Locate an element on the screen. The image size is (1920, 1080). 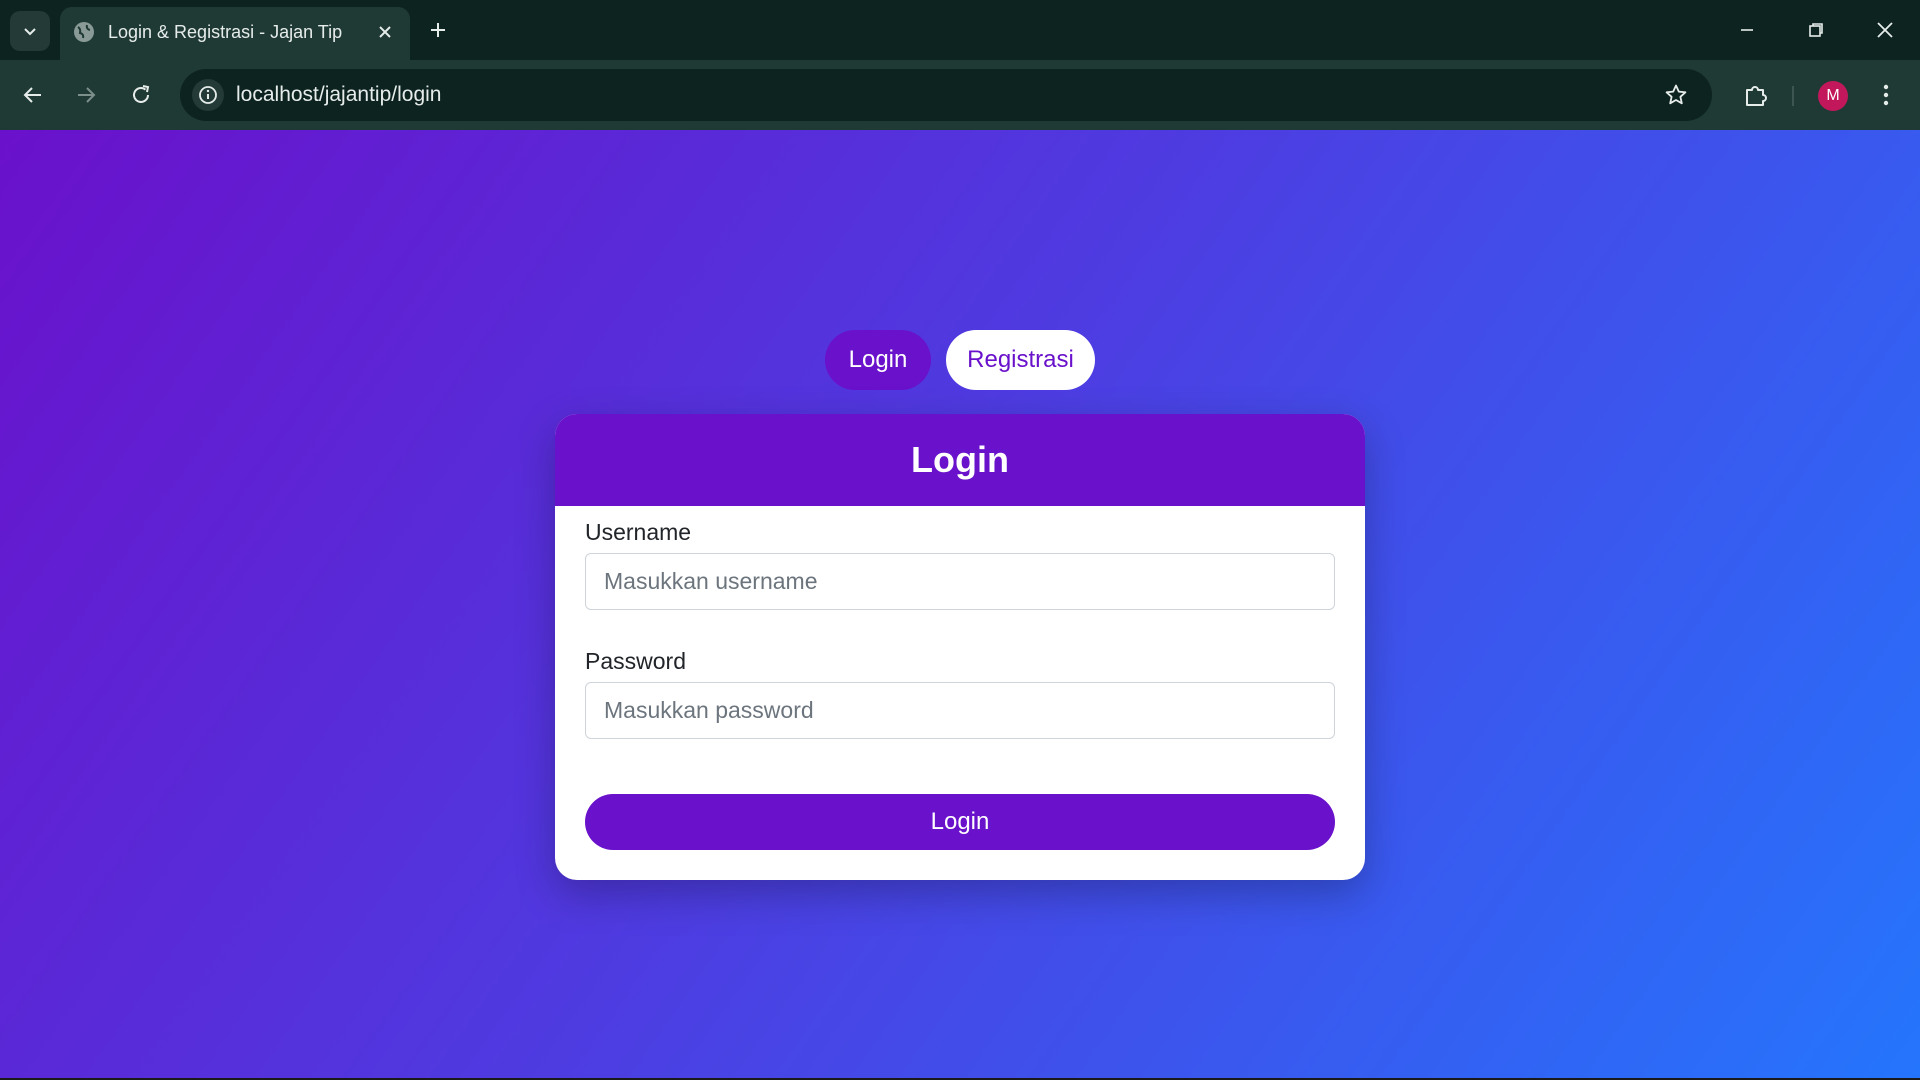
site-info-button is located at coordinates (208, 95).